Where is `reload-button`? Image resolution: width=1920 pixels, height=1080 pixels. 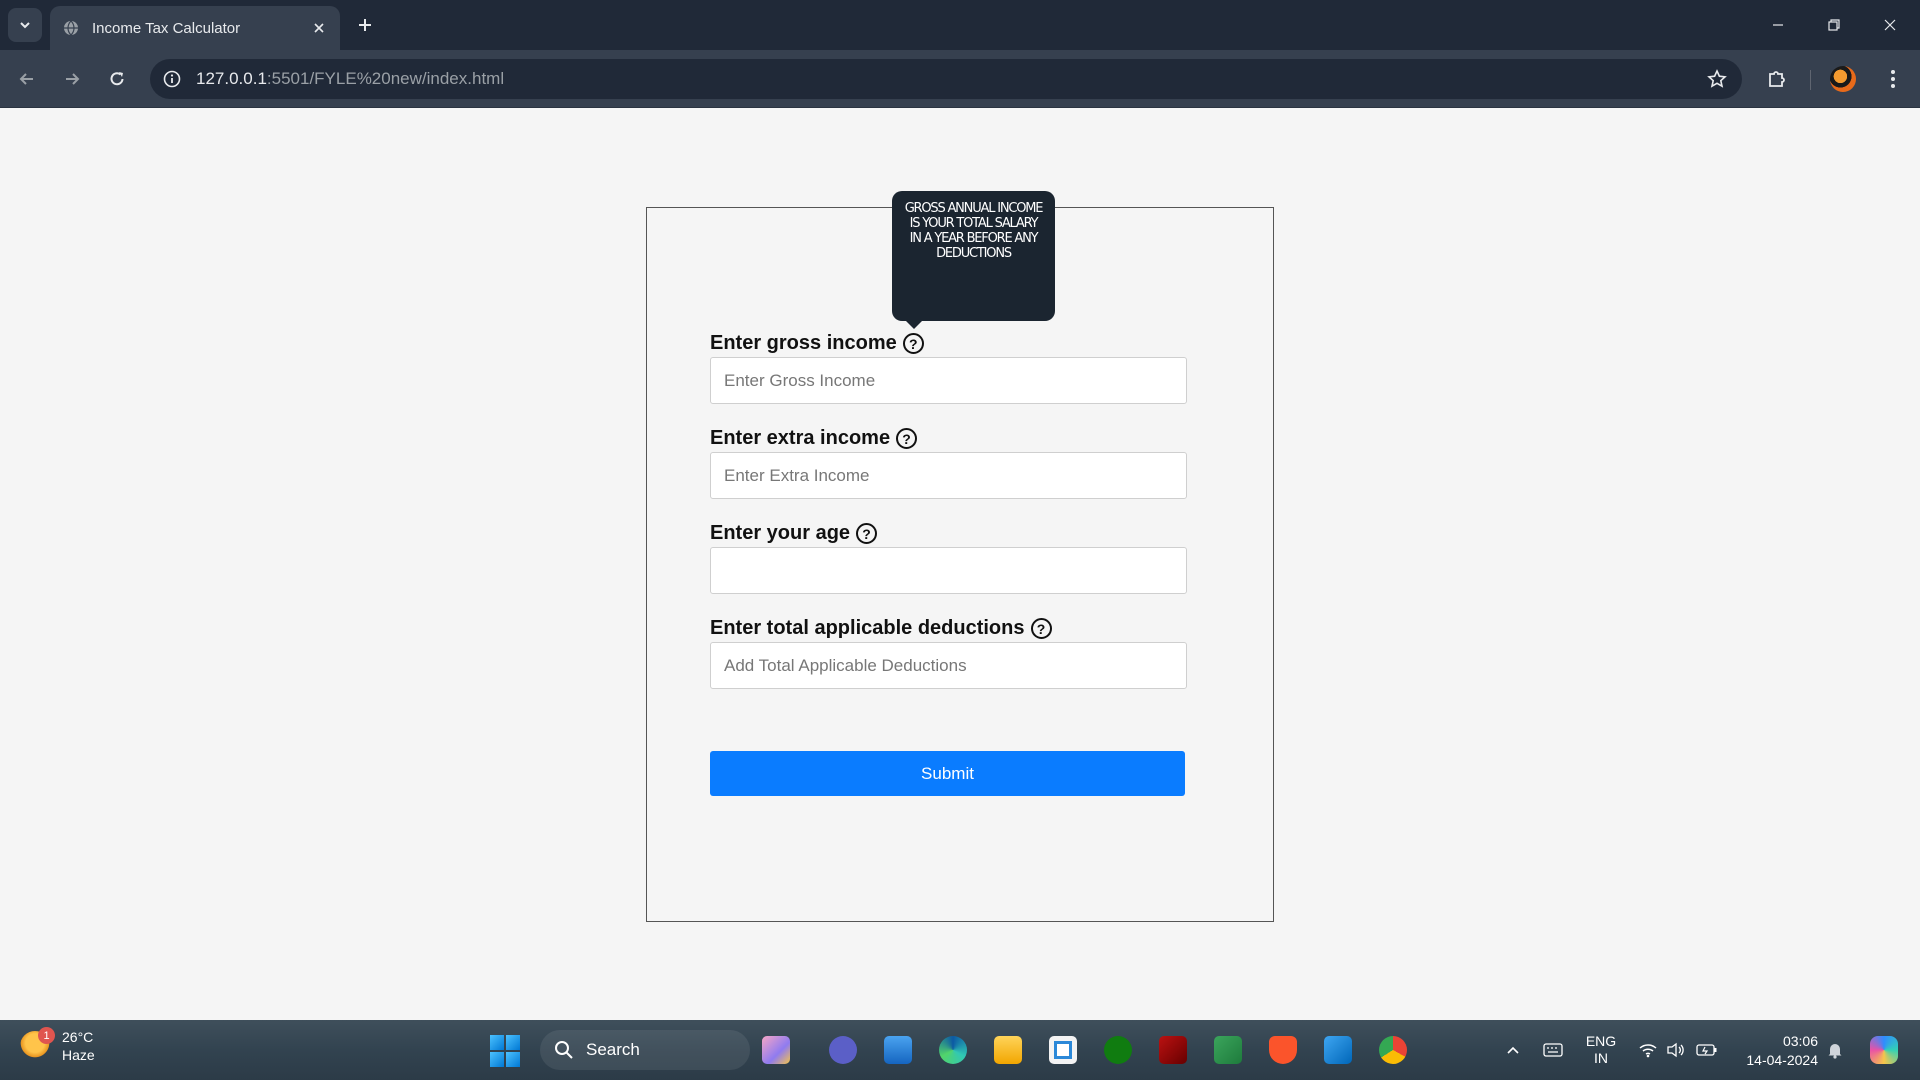
reload-button is located at coordinates (117, 79).